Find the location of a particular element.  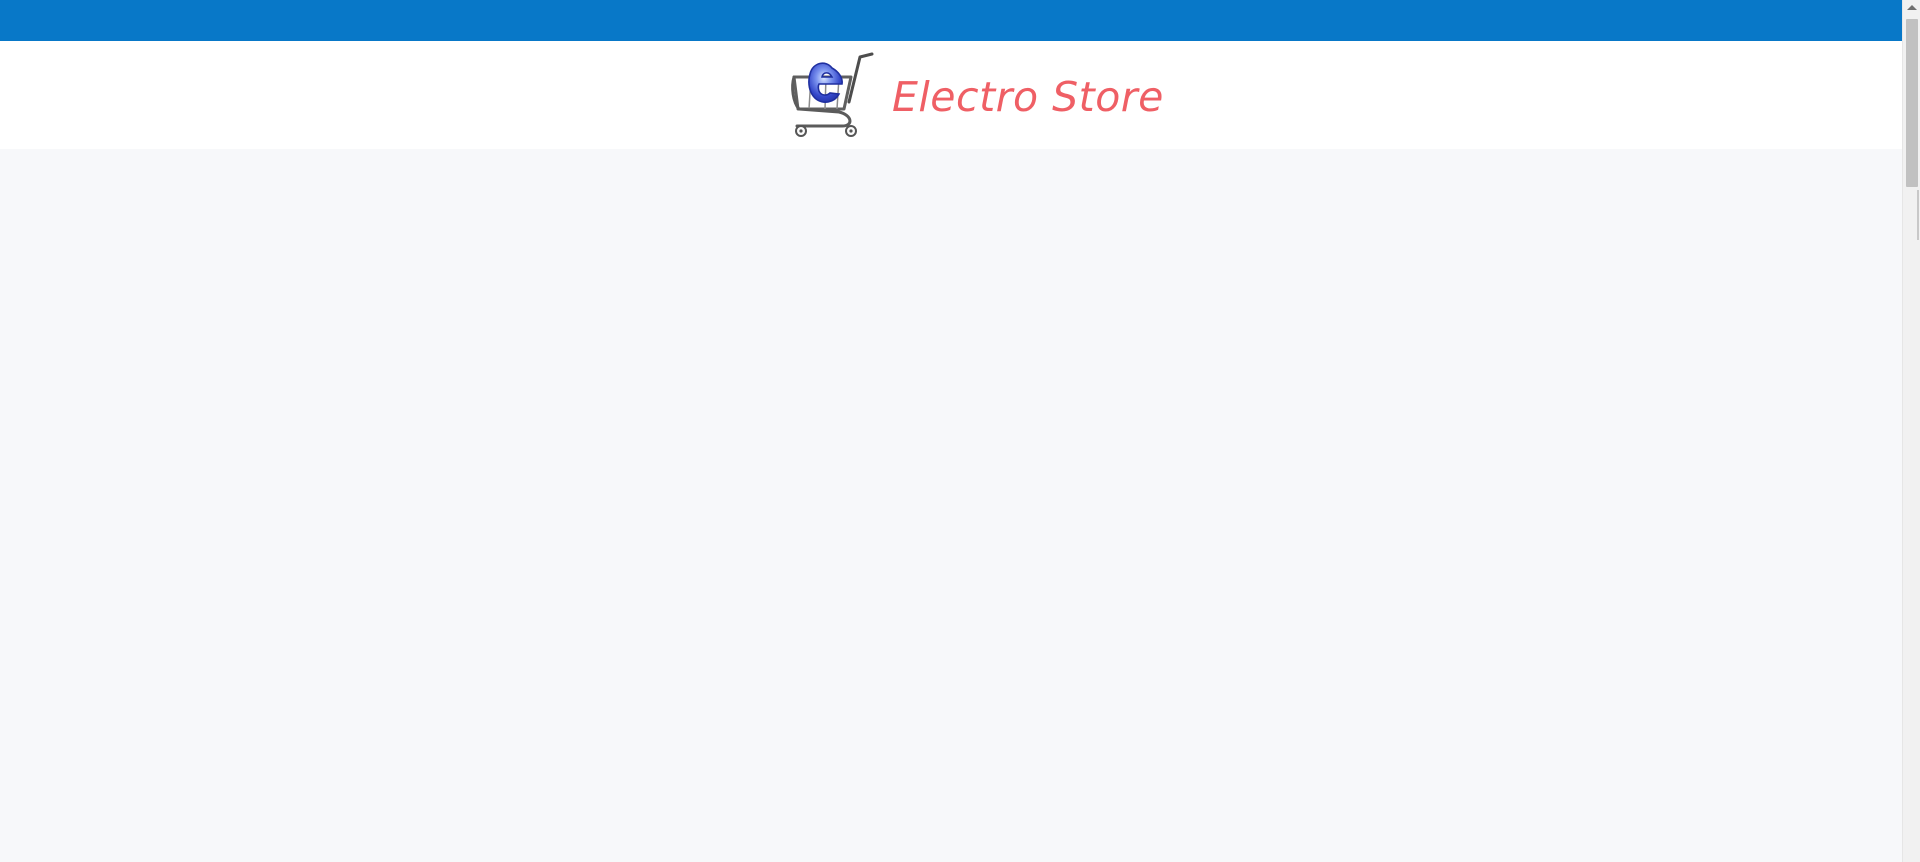

scrollbar-marker is located at coordinates (1918, 215).